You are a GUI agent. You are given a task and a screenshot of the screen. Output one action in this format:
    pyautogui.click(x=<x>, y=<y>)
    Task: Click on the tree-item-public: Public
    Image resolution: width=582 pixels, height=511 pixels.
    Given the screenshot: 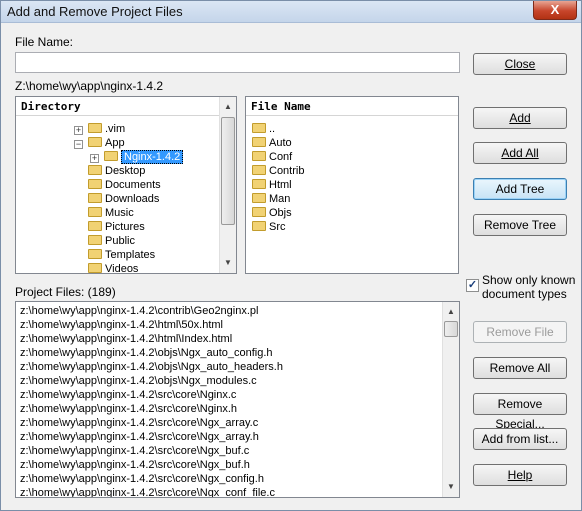 What is the action you would take?
    pyautogui.click(x=111, y=242)
    